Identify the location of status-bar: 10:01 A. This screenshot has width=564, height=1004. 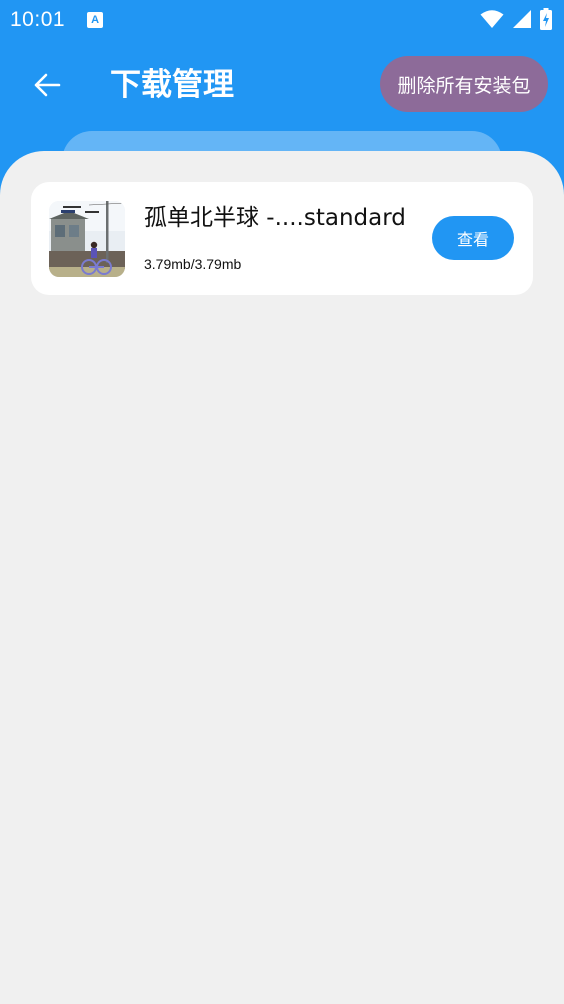
(282, 20).